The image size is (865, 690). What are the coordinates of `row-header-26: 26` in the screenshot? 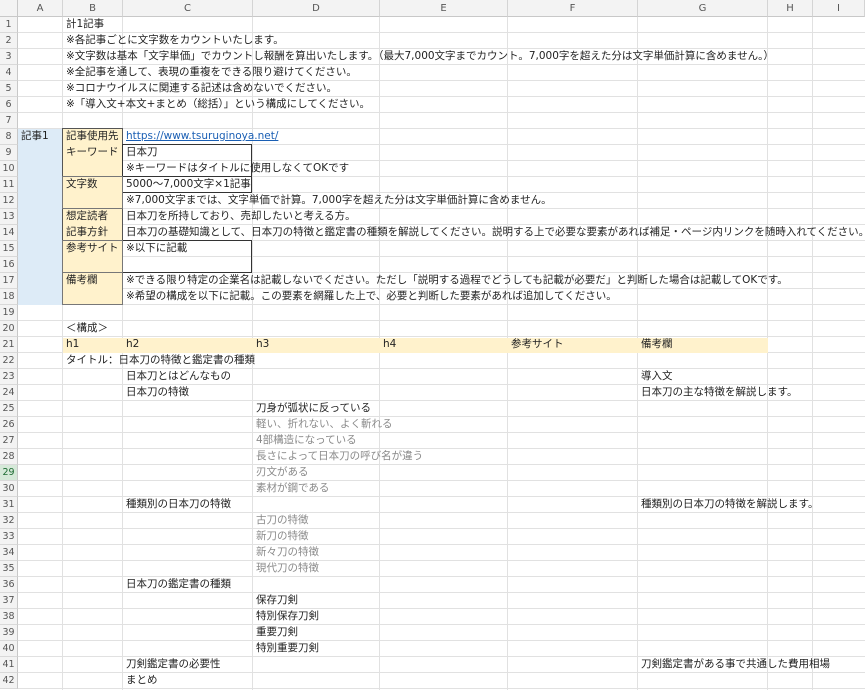 It's located at (9, 425).